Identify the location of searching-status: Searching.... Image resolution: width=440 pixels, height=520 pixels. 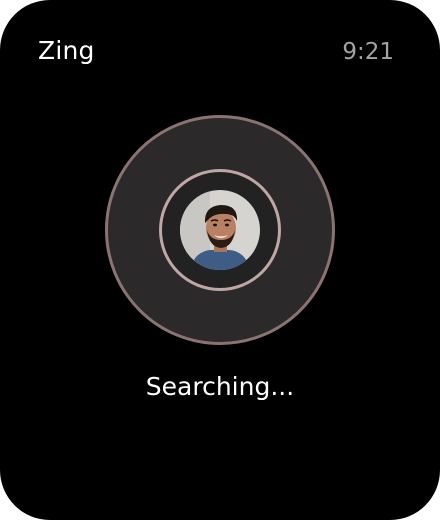
(220, 386).